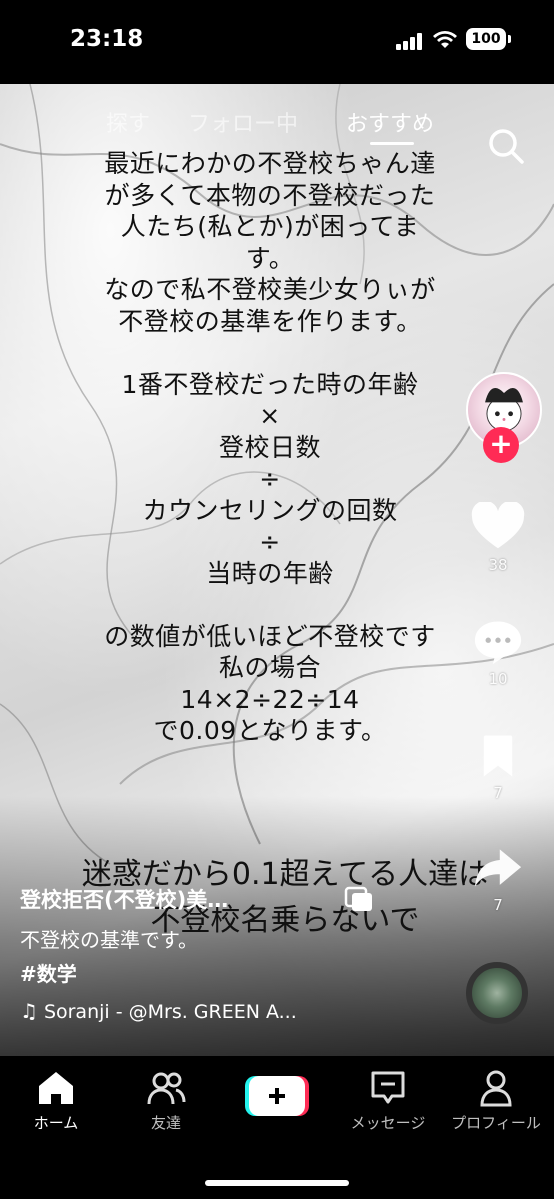 The height and width of the screenshot is (1199, 554). What do you see at coordinates (509, 39) in the screenshot?
I see `battery-tip` at bounding box center [509, 39].